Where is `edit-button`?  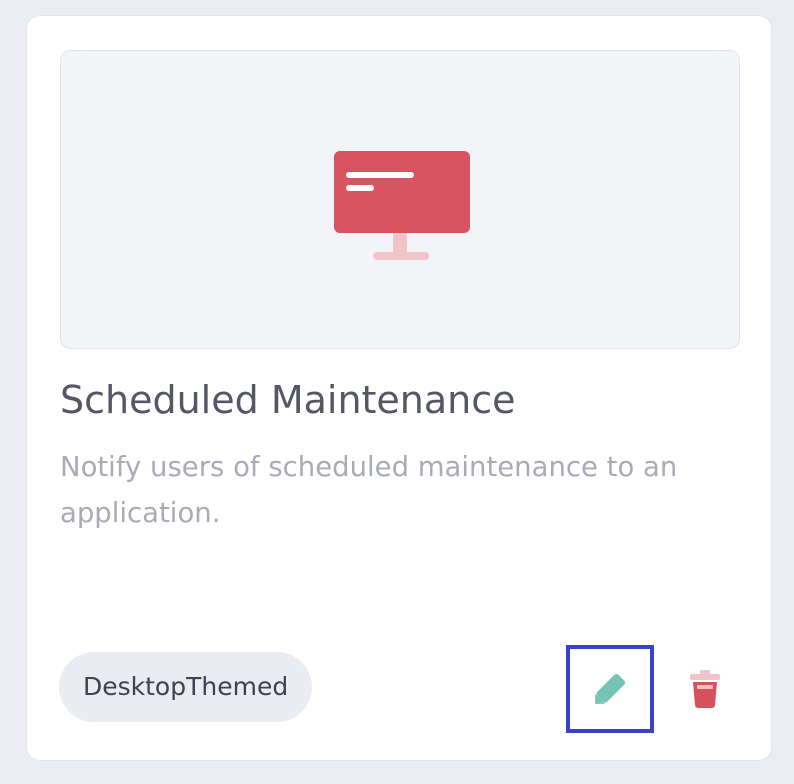
edit-button is located at coordinates (610, 689).